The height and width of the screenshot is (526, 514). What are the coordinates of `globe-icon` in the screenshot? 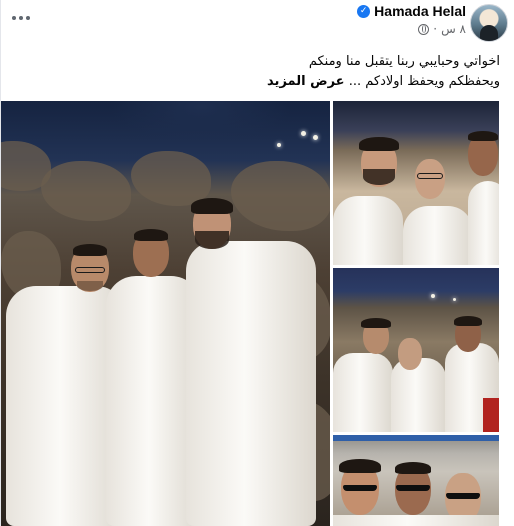 It's located at (424, 29).